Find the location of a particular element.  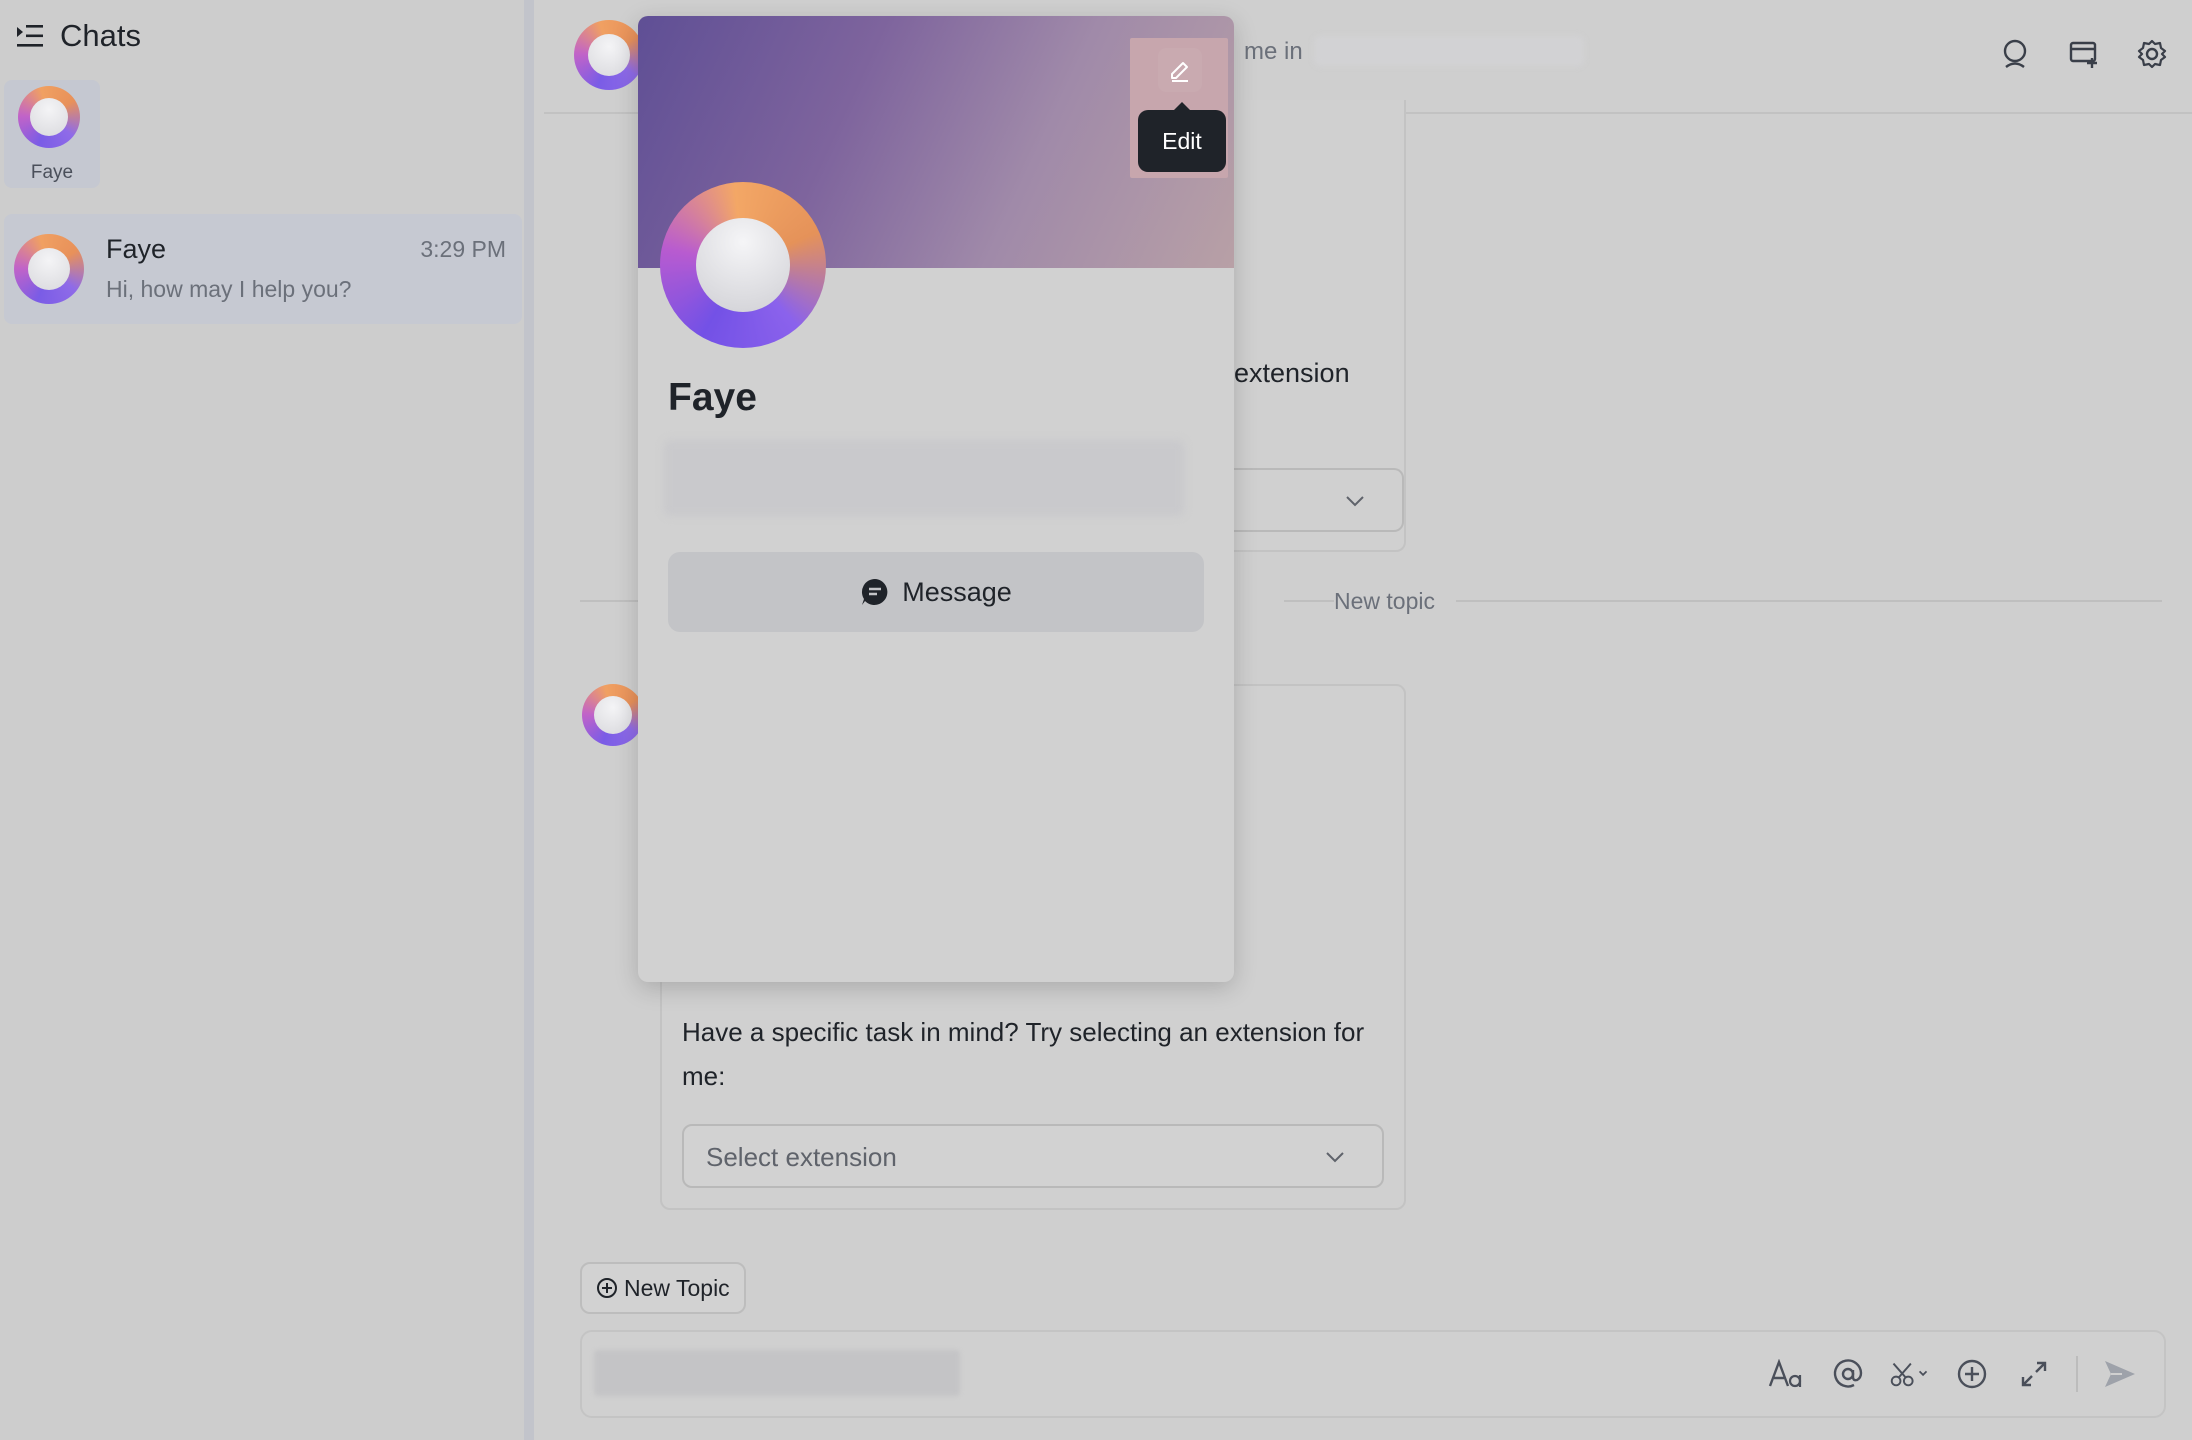

expand-icon is located at coordinates (2034, 1374).